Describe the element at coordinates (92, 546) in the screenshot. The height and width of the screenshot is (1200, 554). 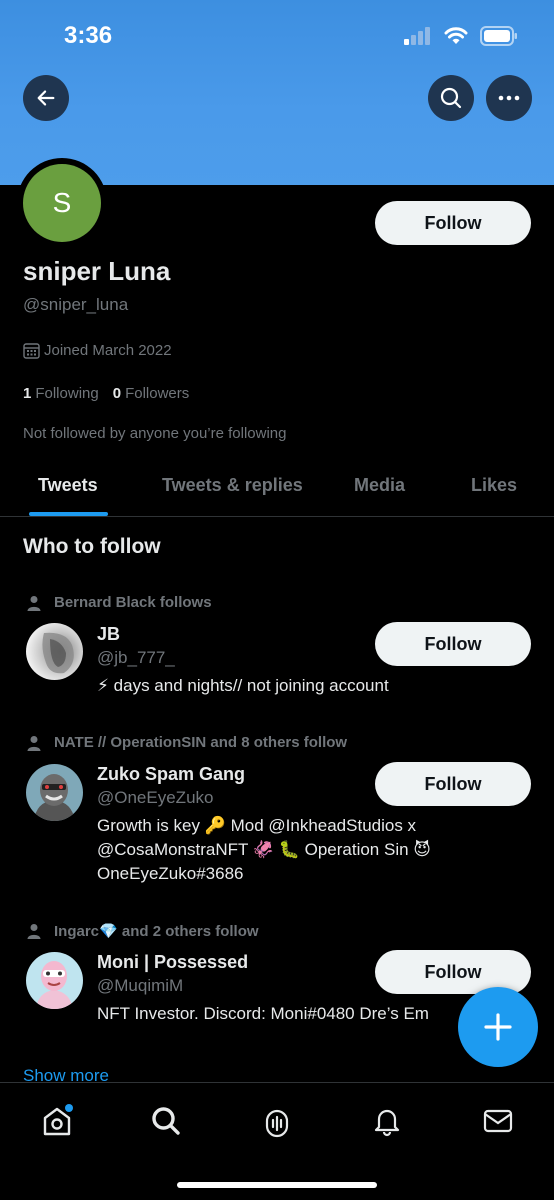
I see `who-to-follow-title: Who to follow` at that location.